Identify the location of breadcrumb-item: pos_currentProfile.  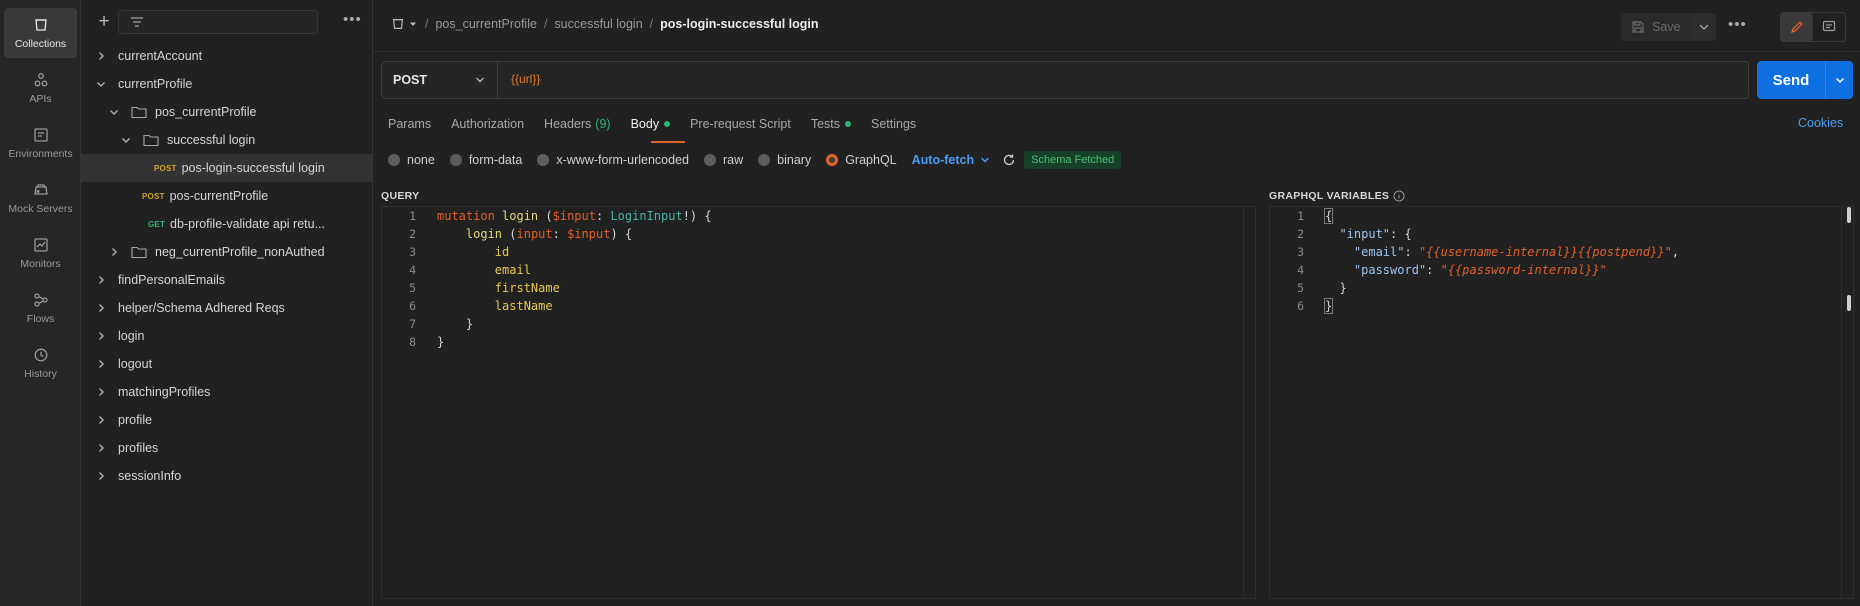
(485, 24).